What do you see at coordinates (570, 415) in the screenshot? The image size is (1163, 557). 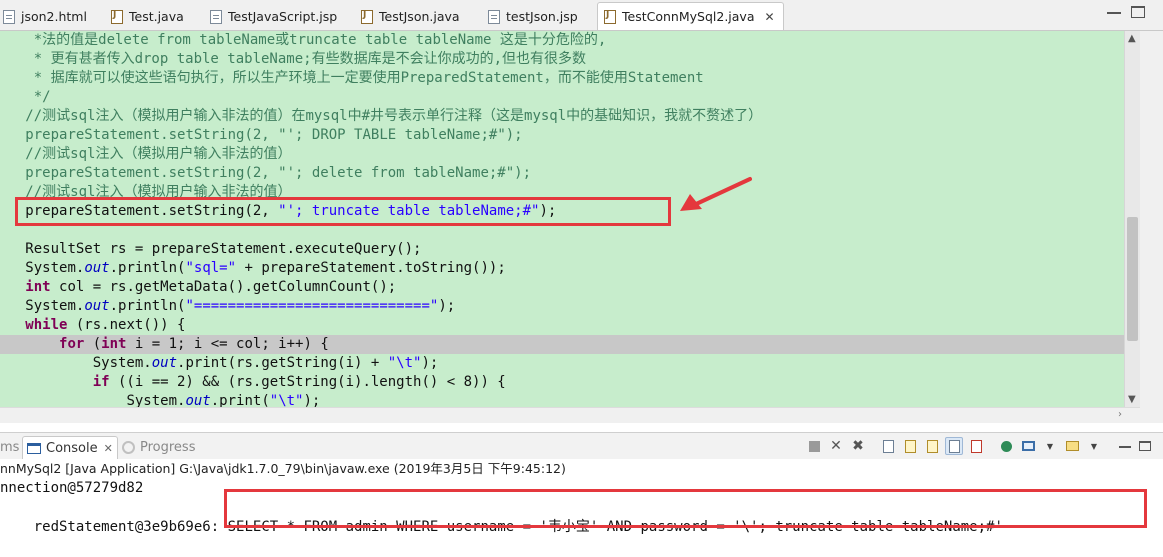 I see `editor-horizontal-scrollbar: ›` at bounding box center [570, 415].